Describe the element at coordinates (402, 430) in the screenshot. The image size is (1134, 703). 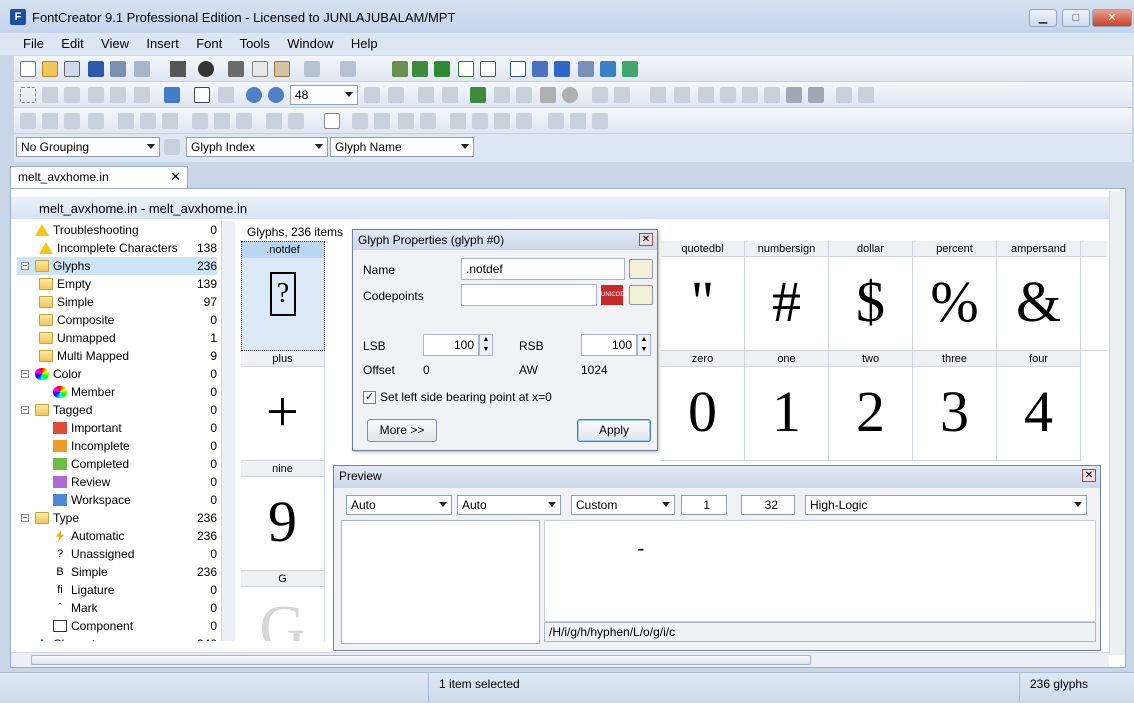
I see `more-button: More >>` at that location.